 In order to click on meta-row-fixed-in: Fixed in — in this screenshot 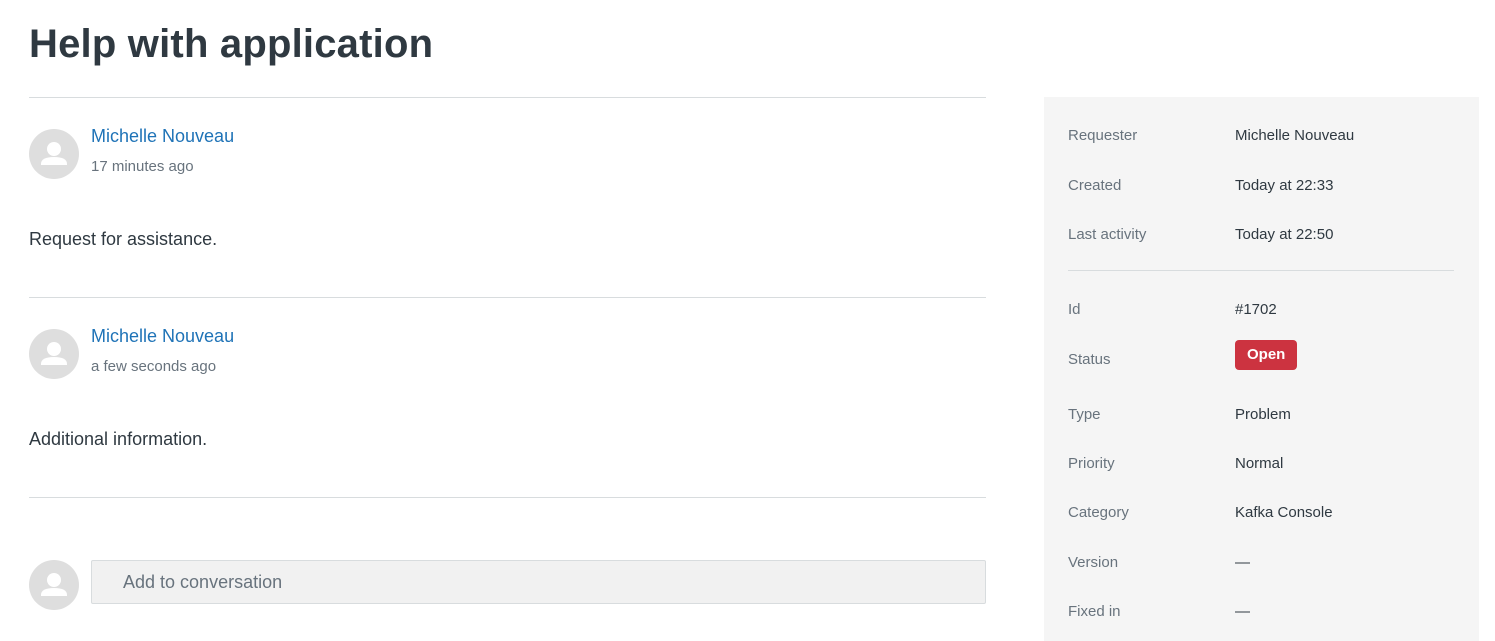, I will do `click(1263, 614)`.